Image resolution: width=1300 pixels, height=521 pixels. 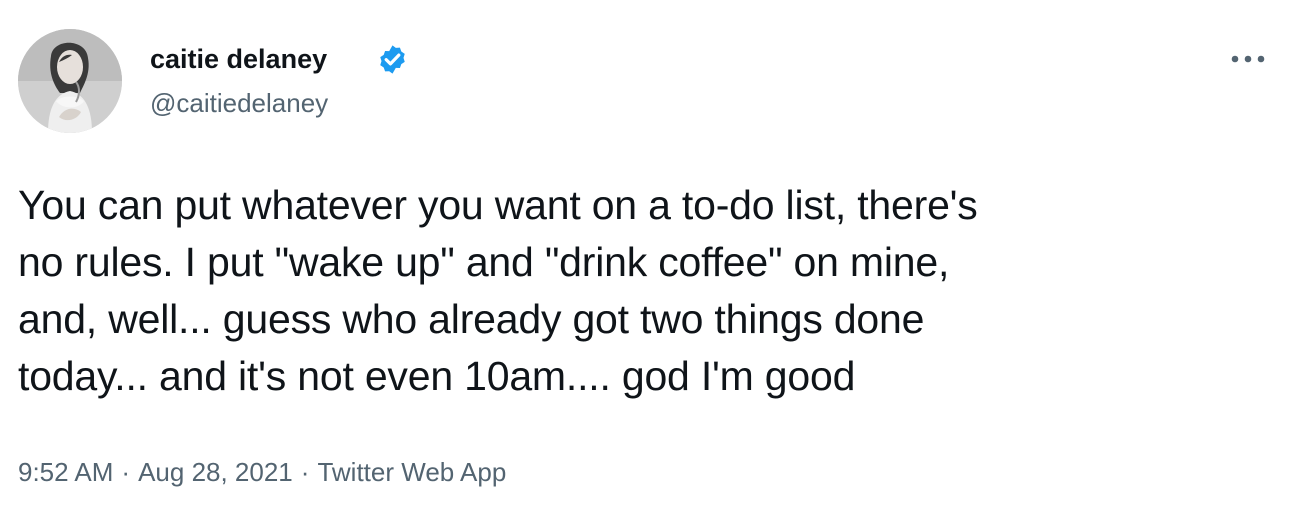 What do you see at coordinates (411, 472) in the screenshot?
I see `tweet-source-link: Twitter Web App` at bounding box center [411, 472].